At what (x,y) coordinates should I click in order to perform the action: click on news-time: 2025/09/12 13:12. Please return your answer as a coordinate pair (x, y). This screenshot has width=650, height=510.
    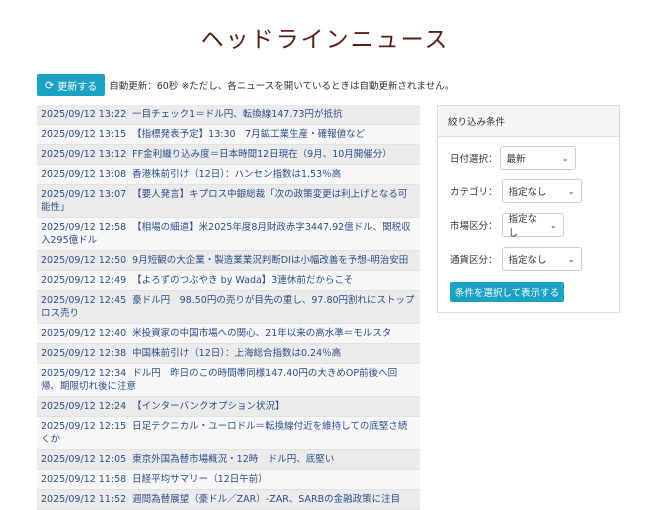
    Looking at the image, I should click on (84, 154).